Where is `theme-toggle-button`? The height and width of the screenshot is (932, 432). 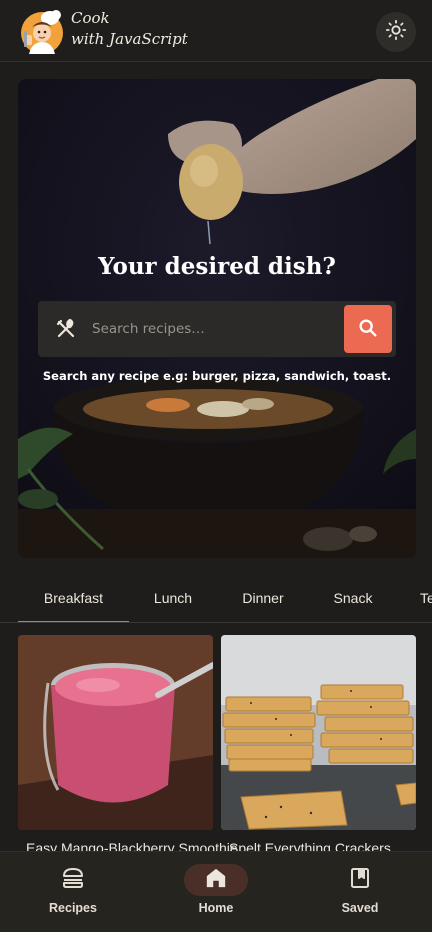 theme-toggle-button is located at coordinates (396, 32).